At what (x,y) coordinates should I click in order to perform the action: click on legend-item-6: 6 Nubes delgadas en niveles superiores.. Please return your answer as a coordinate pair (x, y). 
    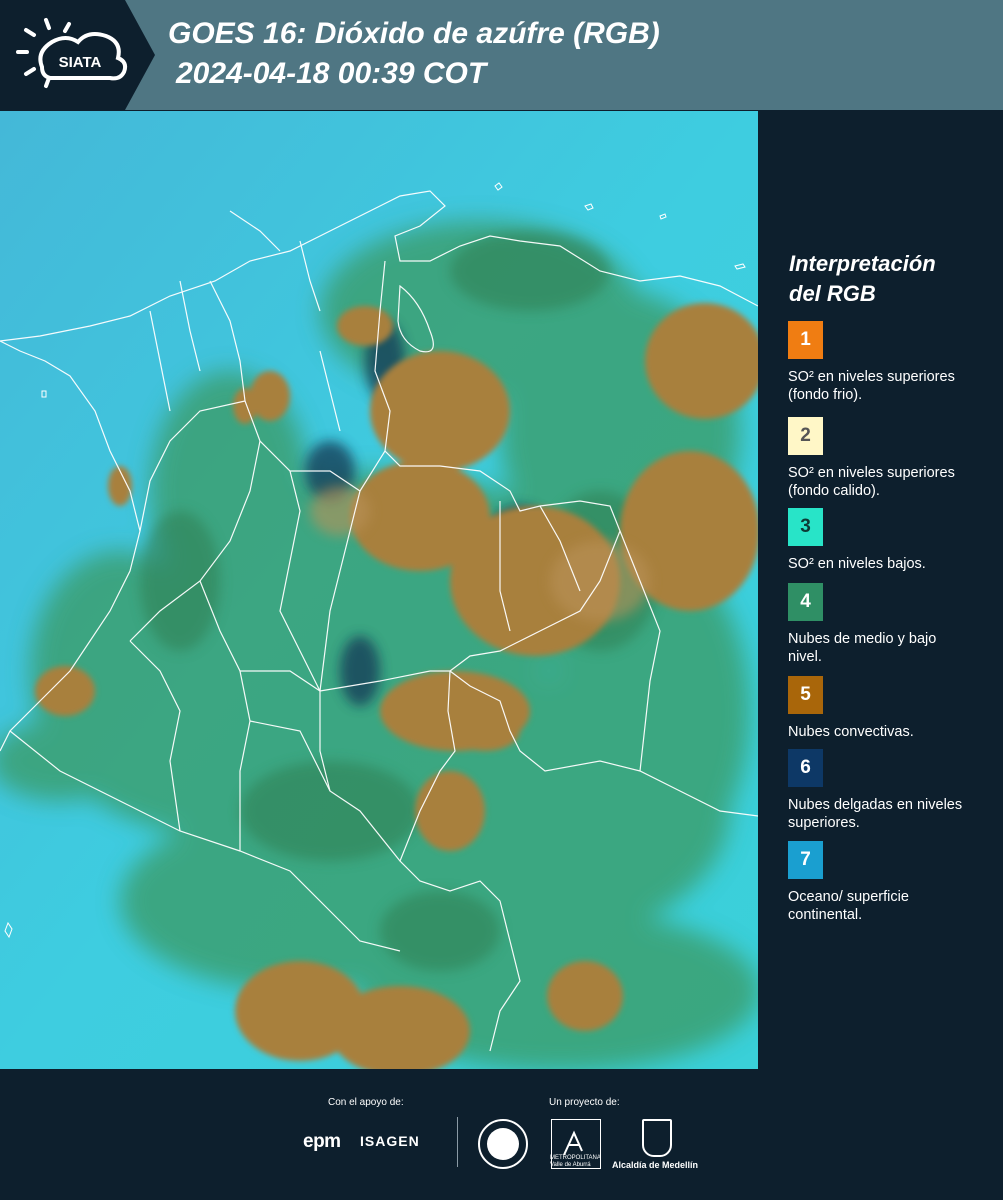
    Looking at the image, I should click on (888, 790).